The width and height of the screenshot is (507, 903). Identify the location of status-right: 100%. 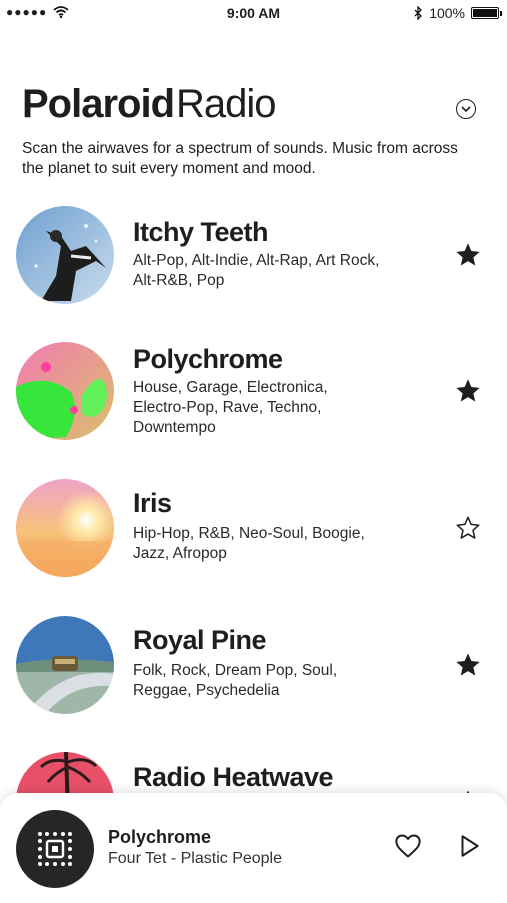
(458, 13).